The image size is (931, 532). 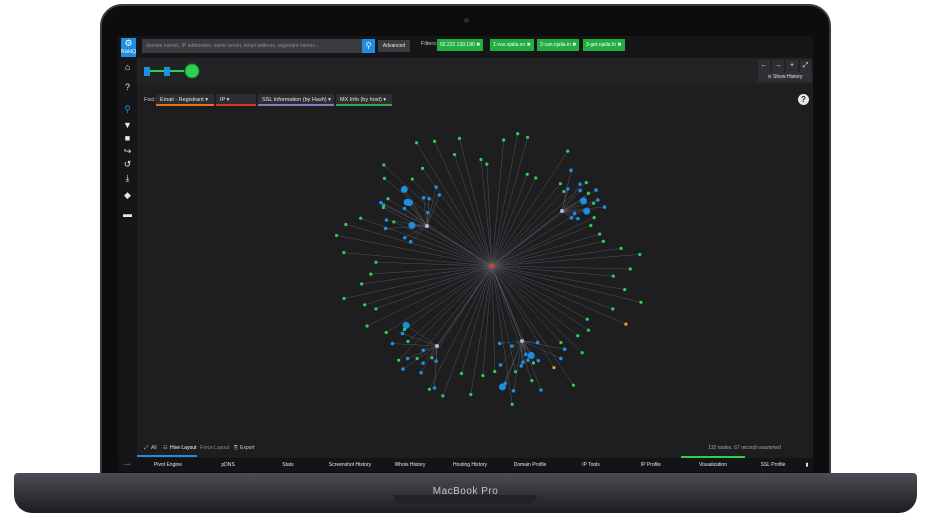 What do you see at coordinates (168, 465) in the screenshot?
I see `tab-pivot-engine: Pivot Engine` at bounding box center [168, 465].